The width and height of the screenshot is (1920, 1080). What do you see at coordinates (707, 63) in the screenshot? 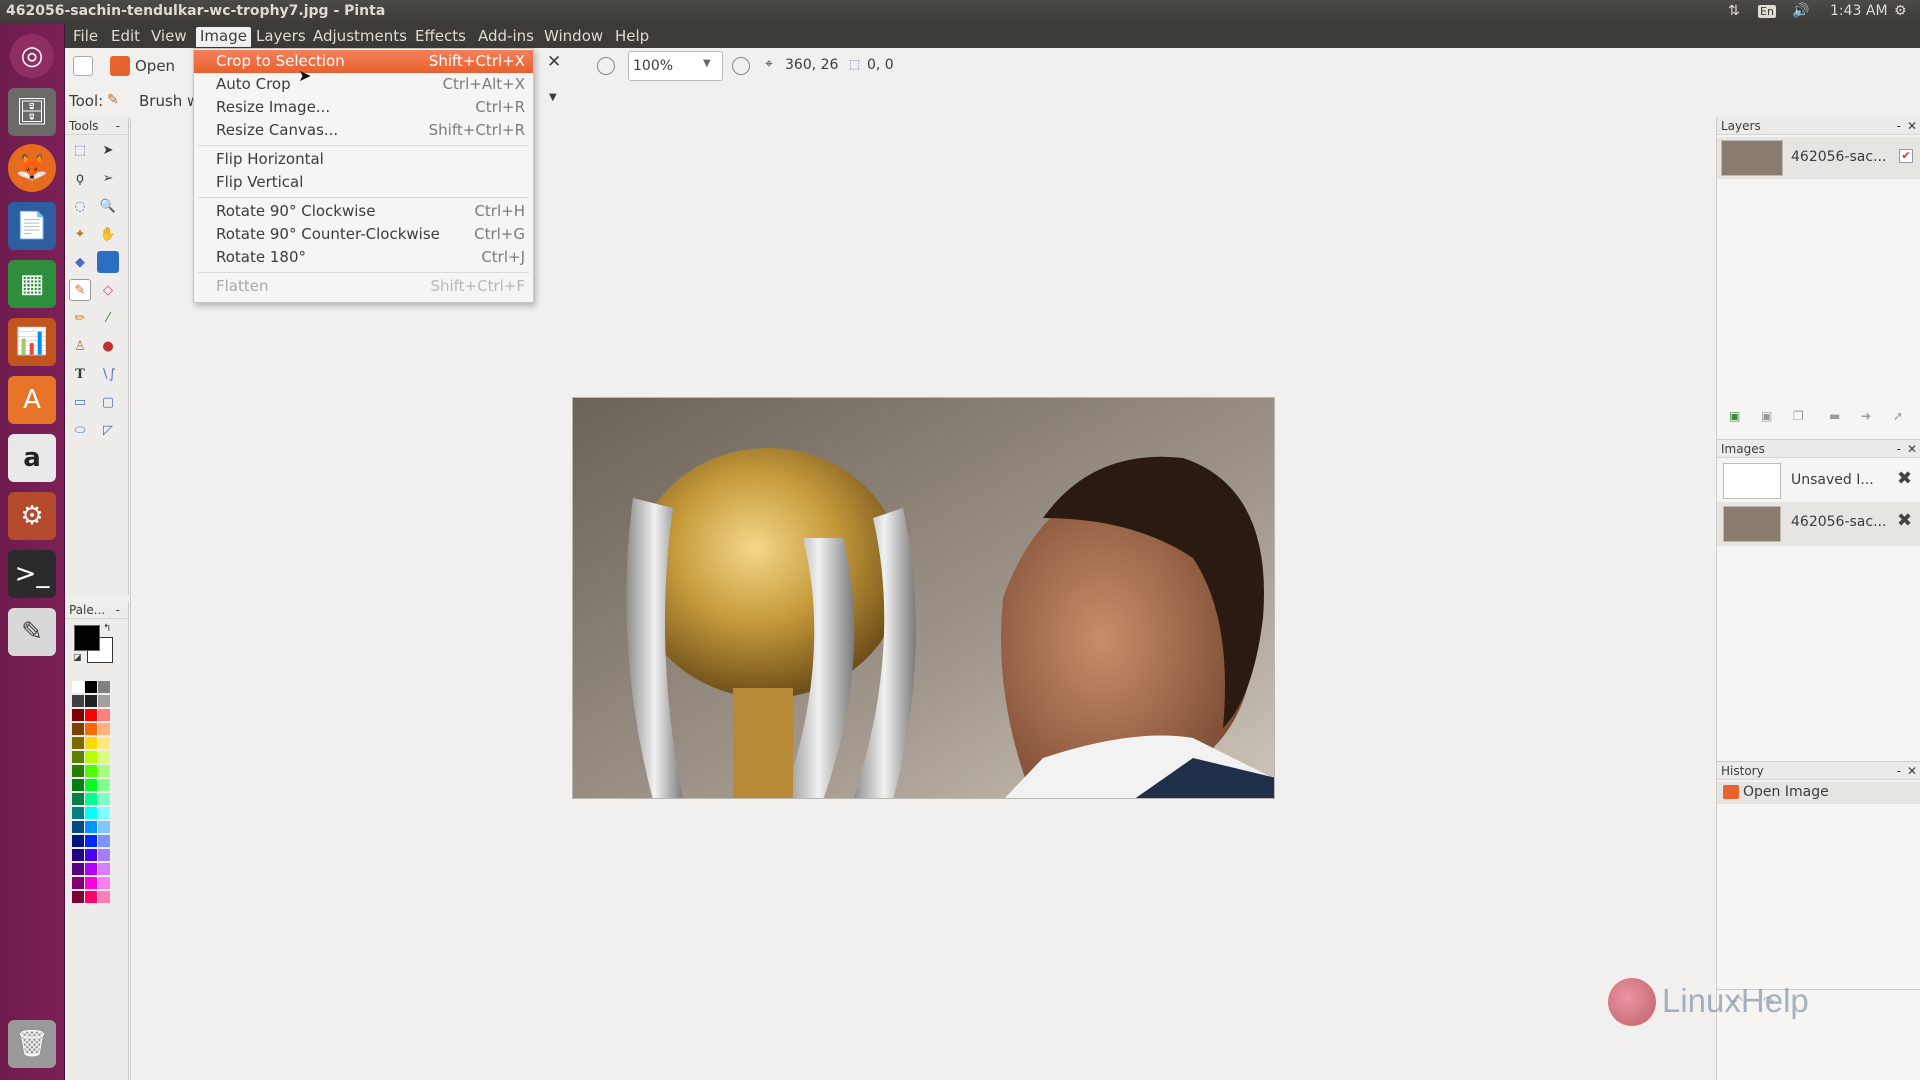
I see `chevron-down-icon: ▼` at bounding box center [707, 63].